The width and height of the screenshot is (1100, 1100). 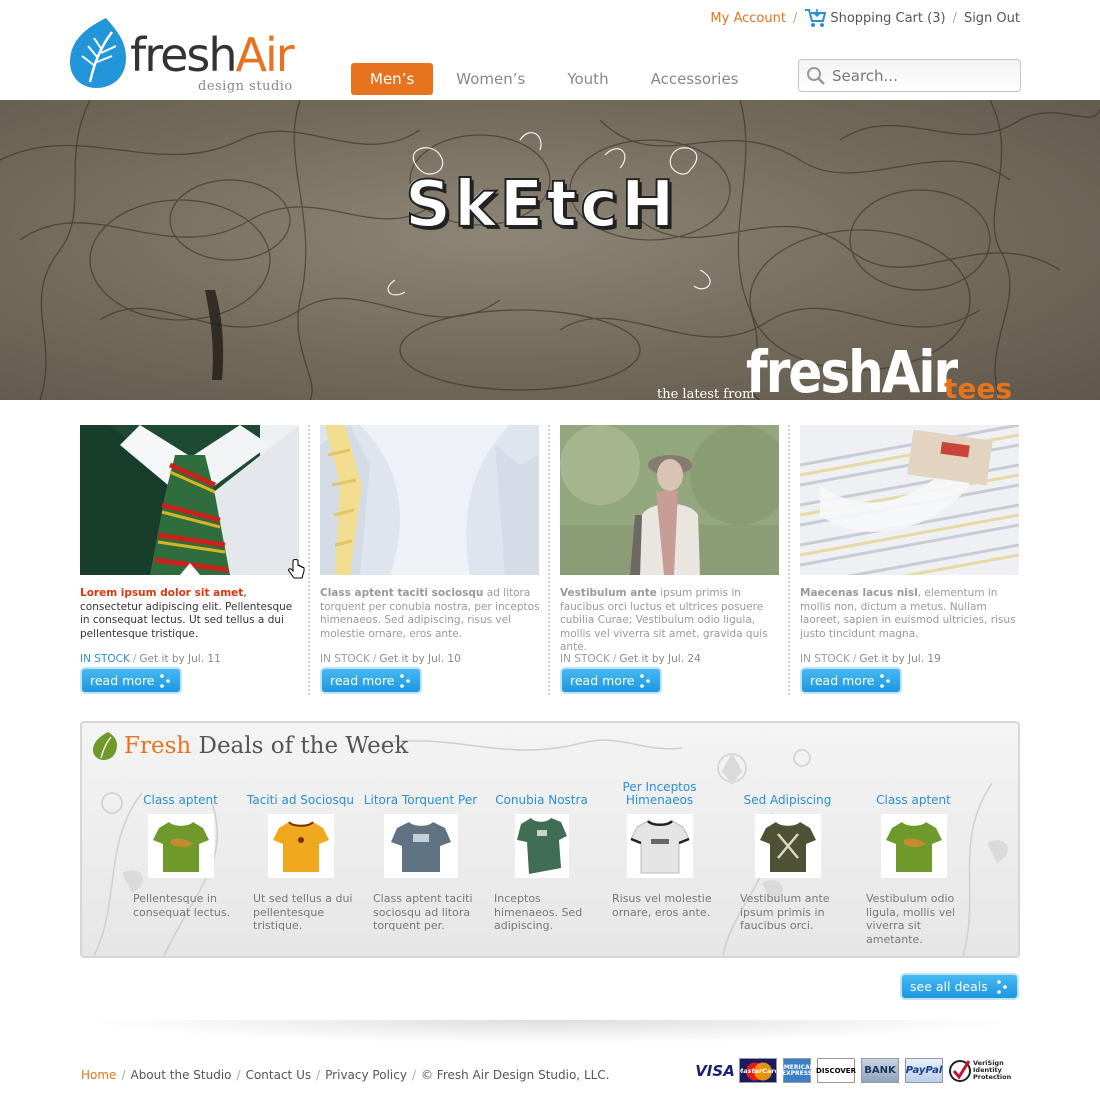 I want to click on see-all-deals-button: see all deals, so click(x=959, y=986).